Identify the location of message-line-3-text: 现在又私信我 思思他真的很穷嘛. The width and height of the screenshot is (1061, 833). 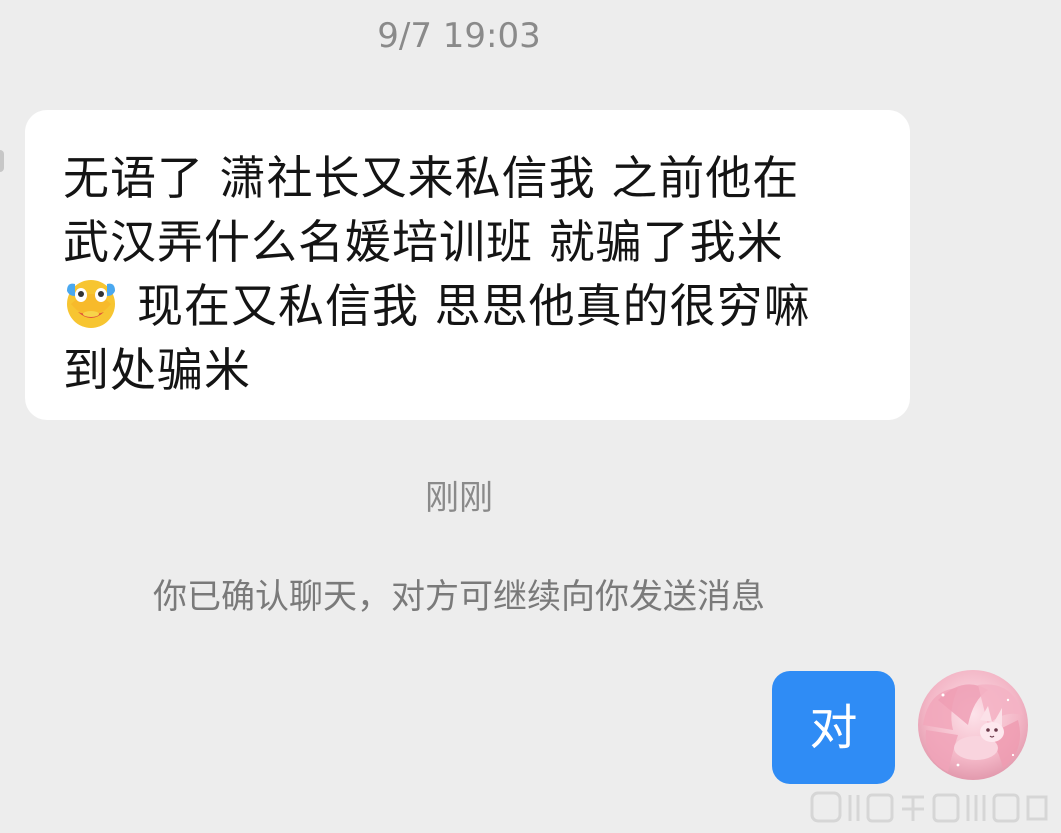
(474, 306).